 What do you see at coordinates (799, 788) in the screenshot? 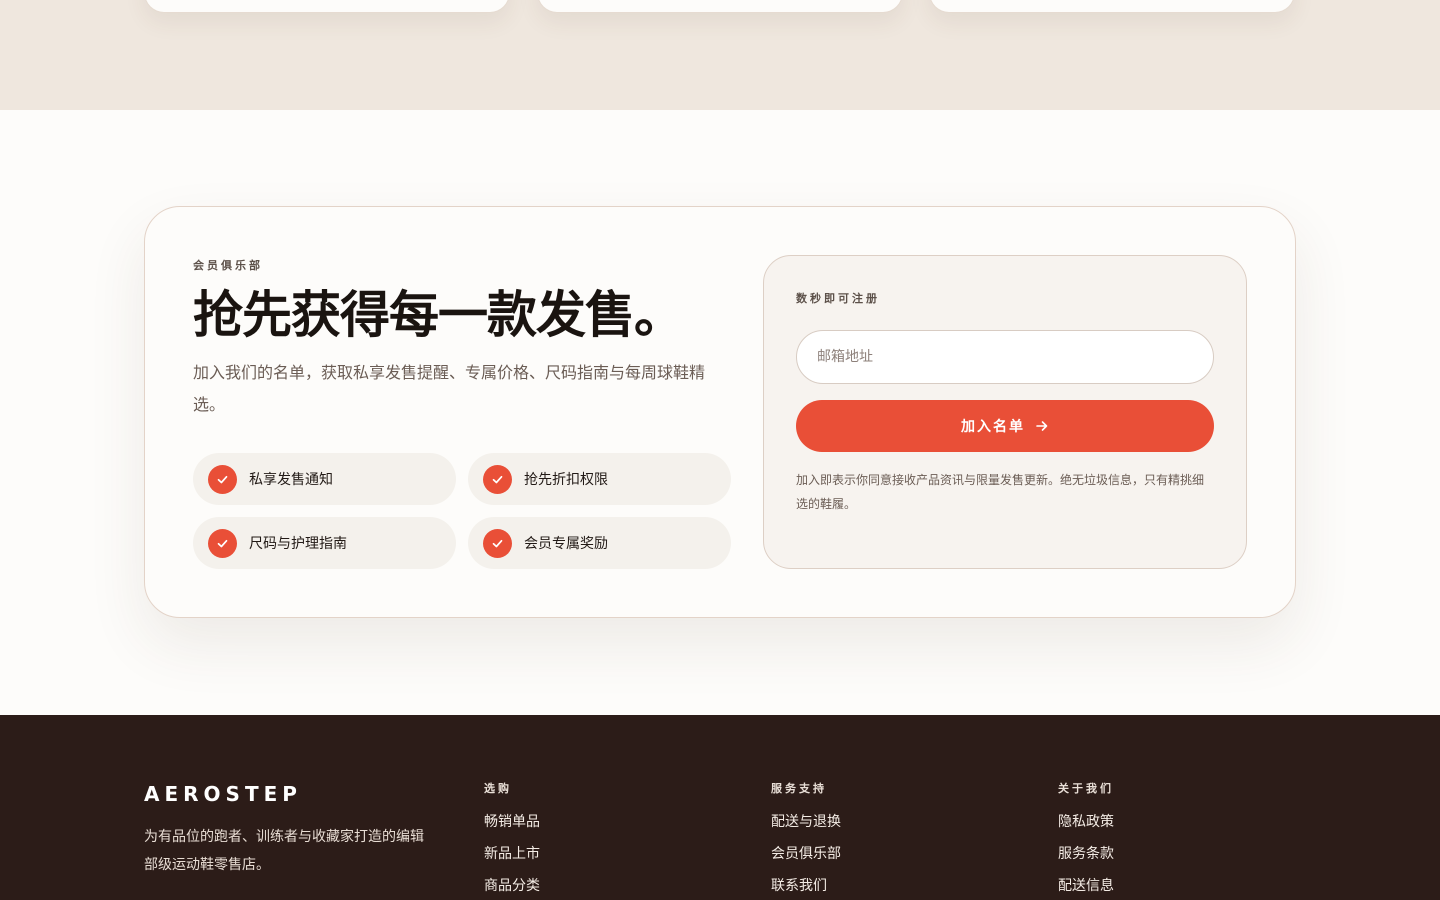
I see `footer-column-title: 服务支持` at bounding box center [799, 788].